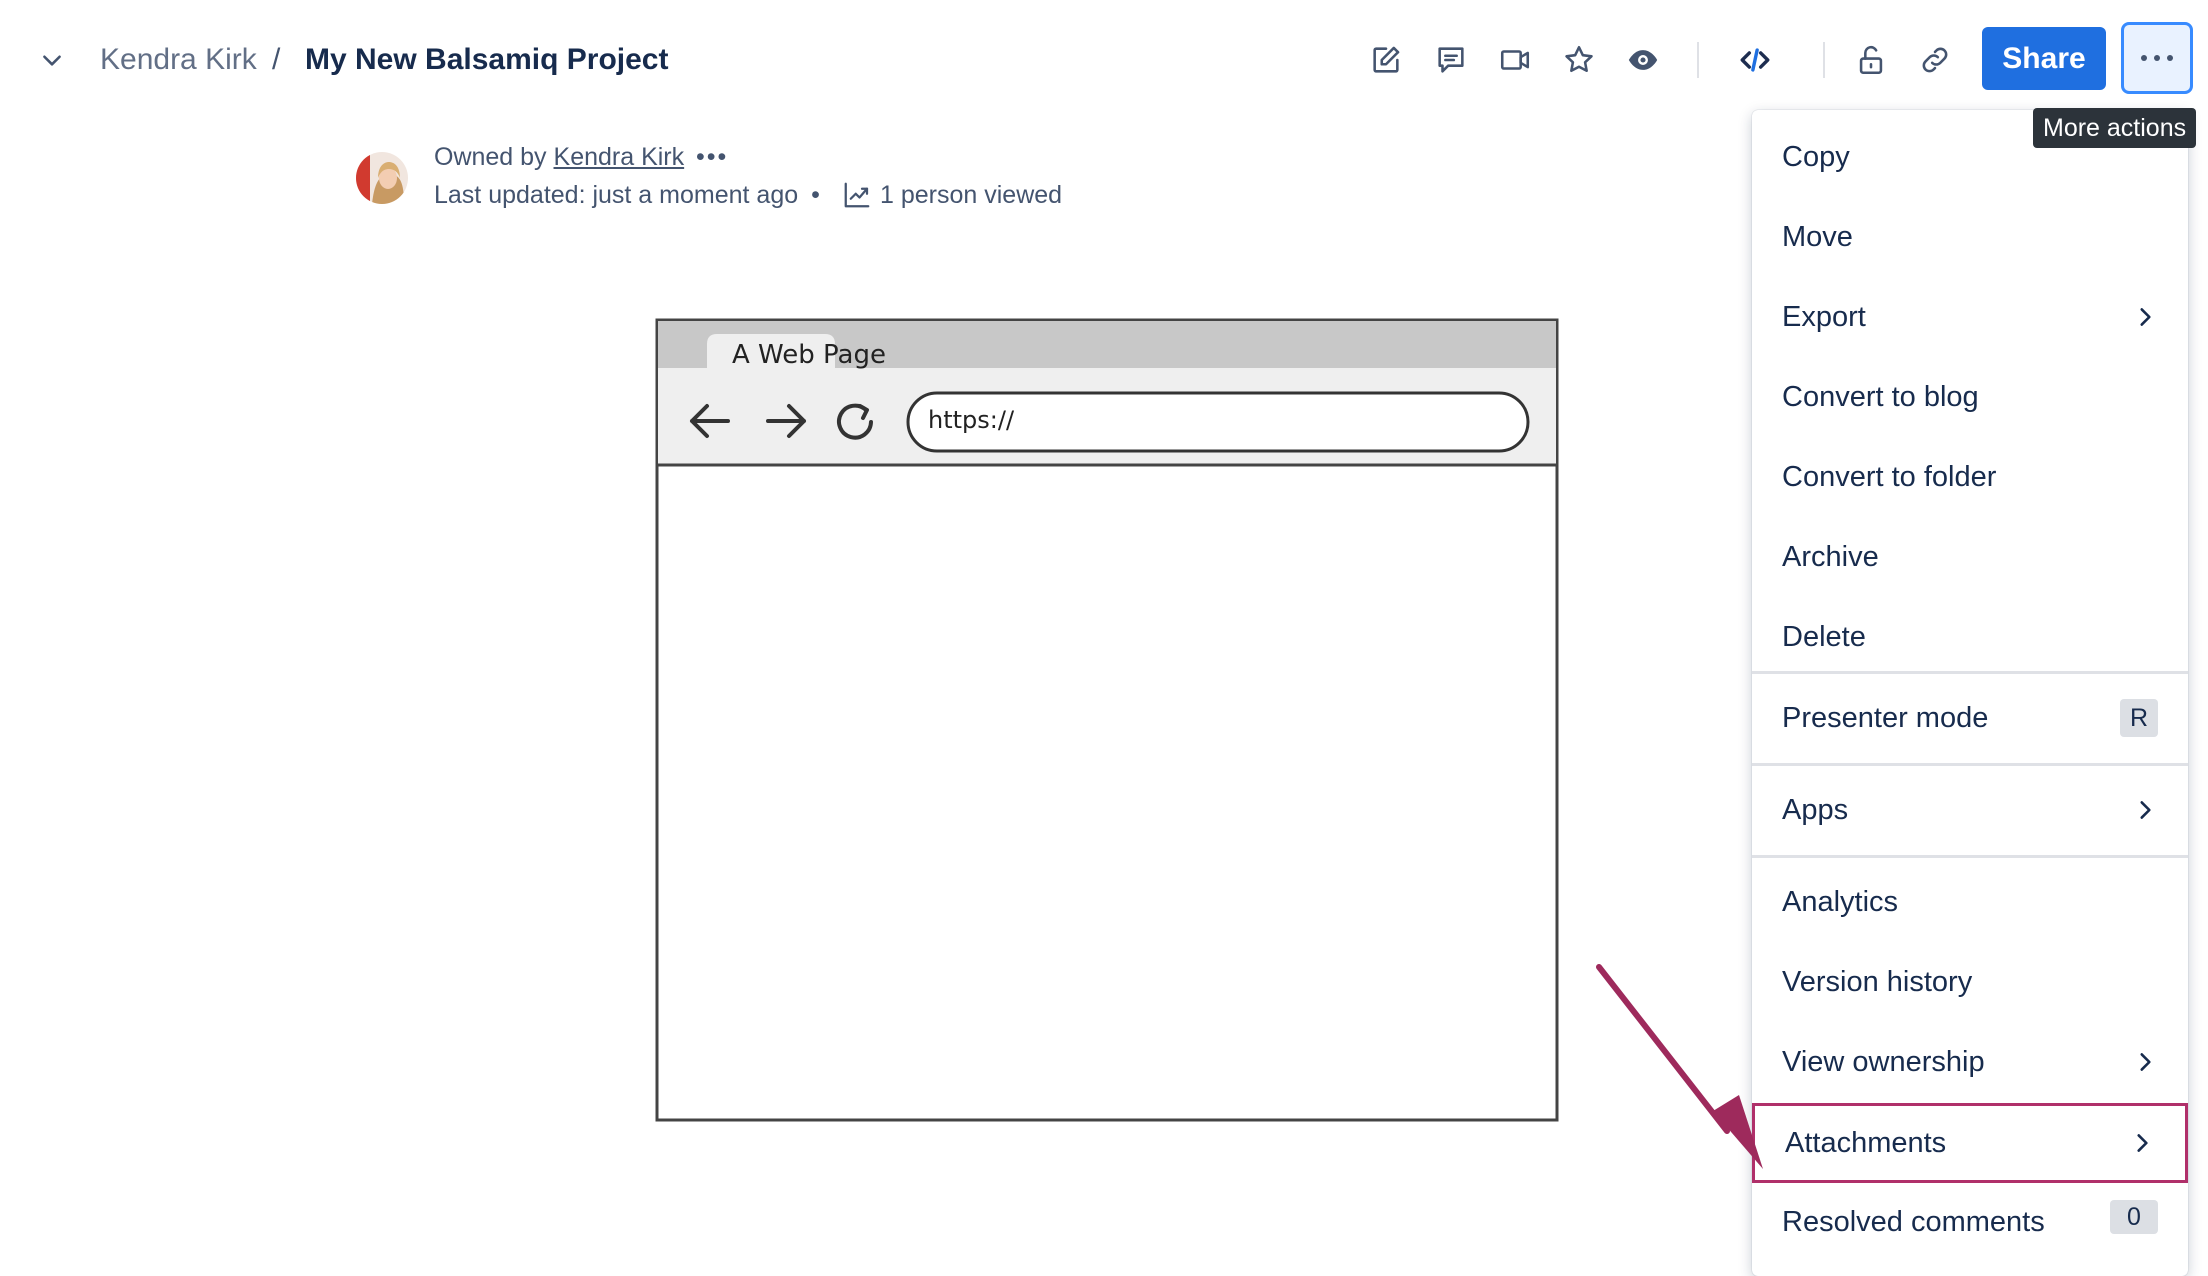 This screenshot has height=1276, width=2208. What do you see at coordinates (619, 157) in the screenshot?
I see `owner-link: Kendra Kirk` at bounding box center [619, 157].